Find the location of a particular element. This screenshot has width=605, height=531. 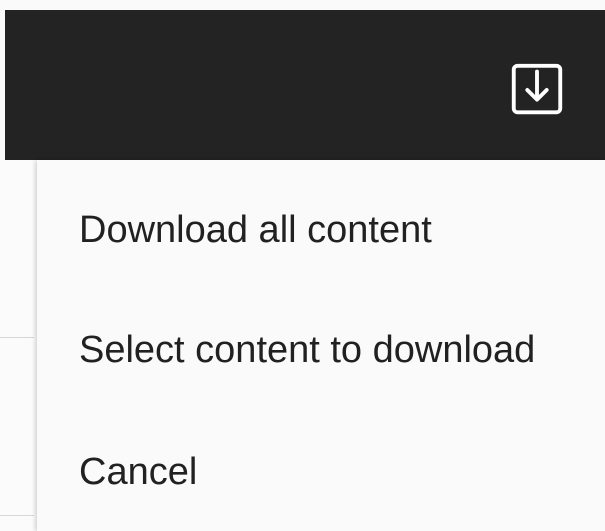

download-button is located at coordinates (537, 89).